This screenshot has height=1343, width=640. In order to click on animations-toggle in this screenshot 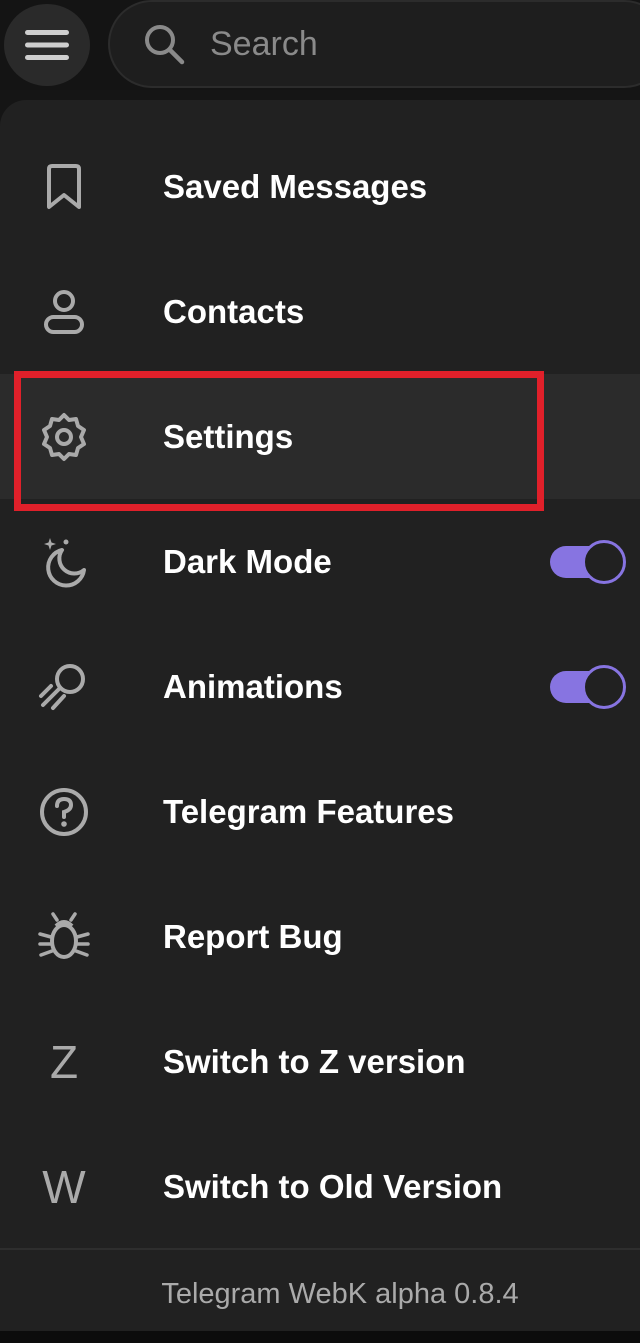, I will do `click(587, 686)`.